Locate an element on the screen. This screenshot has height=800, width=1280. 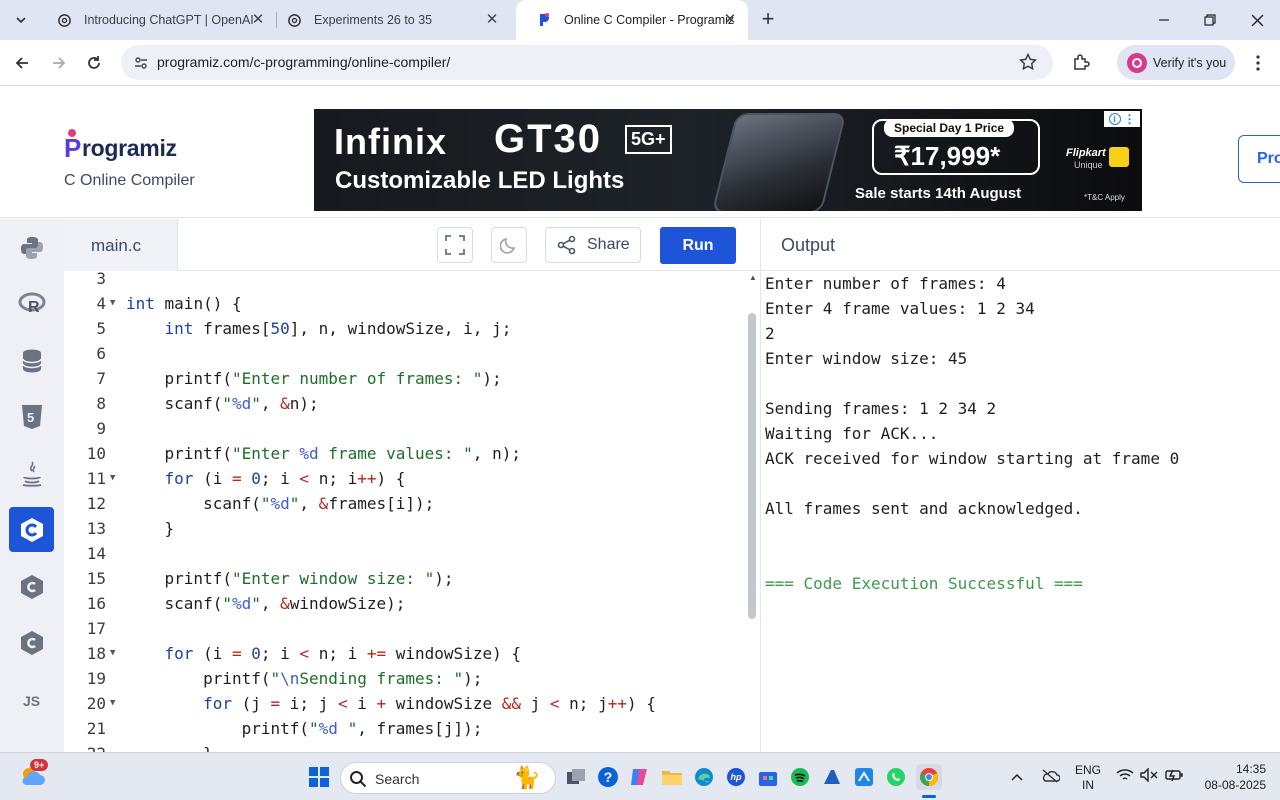
editor-scrollbar is located at coordinates (752, 466).